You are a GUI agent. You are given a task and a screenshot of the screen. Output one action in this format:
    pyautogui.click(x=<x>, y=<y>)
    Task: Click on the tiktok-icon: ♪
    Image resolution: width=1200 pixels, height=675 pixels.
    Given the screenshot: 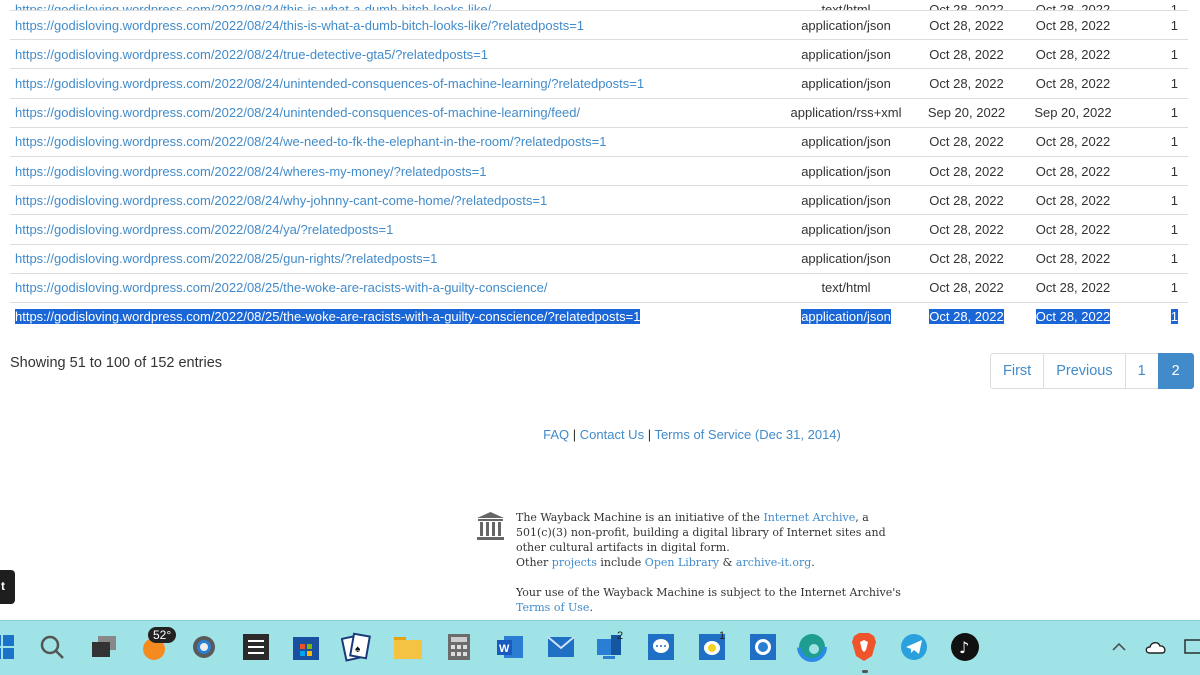 What is the action you would take?
    pyautogui.click(x=965, y=647)
    